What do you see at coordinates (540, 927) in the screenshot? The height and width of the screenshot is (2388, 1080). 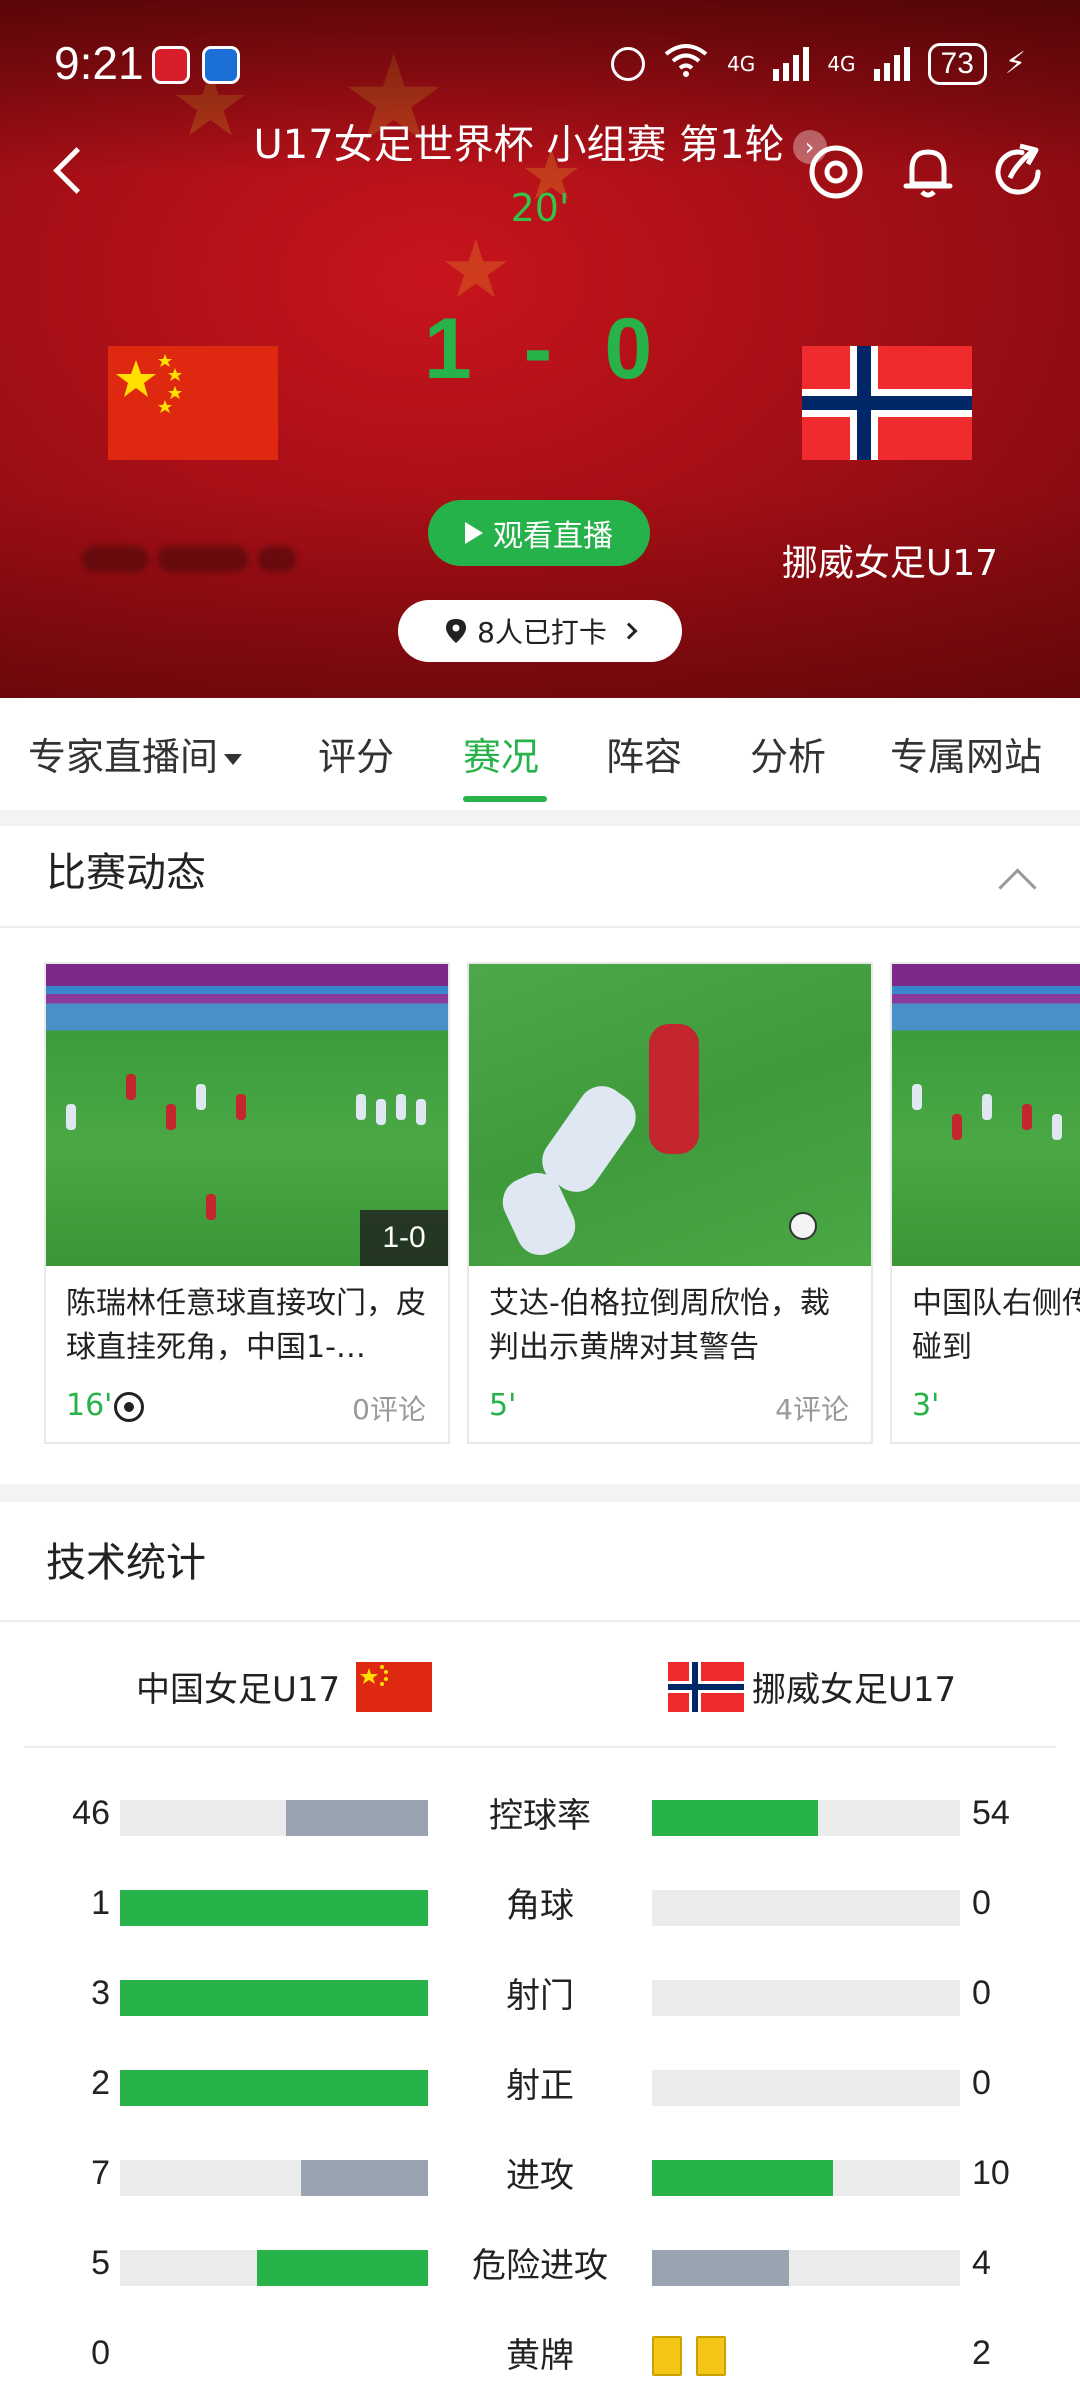 I see `divider` at bounding box center [540, 927].